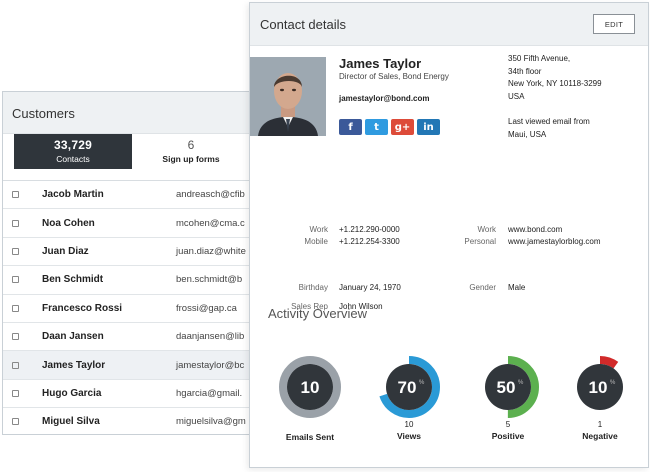  I want to click on address-line: 350 Fifth Avenue,, so click(539, 58).